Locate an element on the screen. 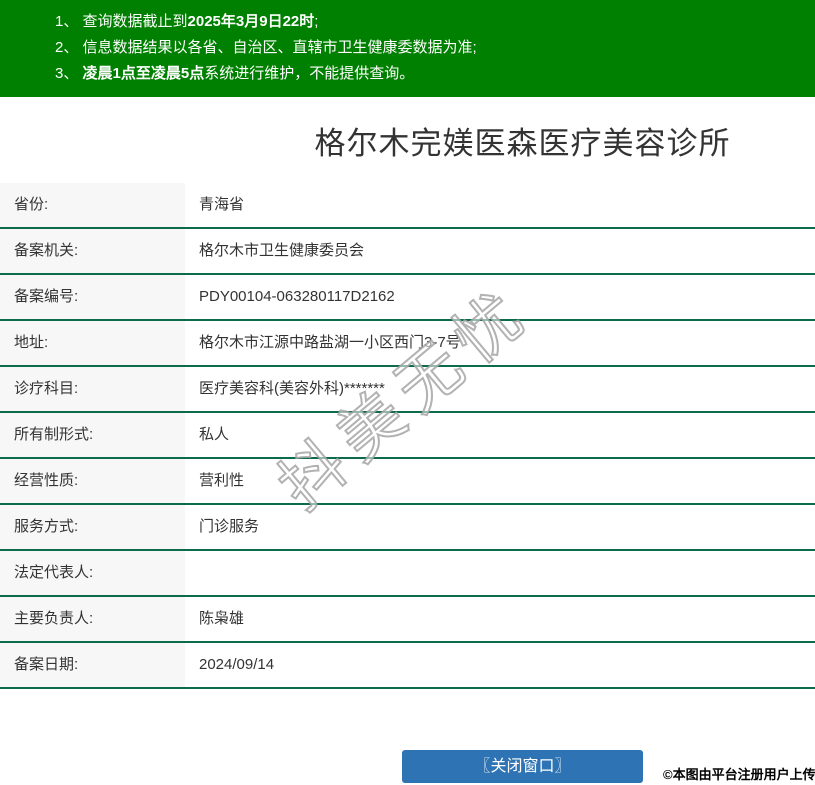  notice-2-text: 2、 信息数据结果以各省、自治区、直辖市卫生健康委数据为准; is located at coordinates (266, 47).